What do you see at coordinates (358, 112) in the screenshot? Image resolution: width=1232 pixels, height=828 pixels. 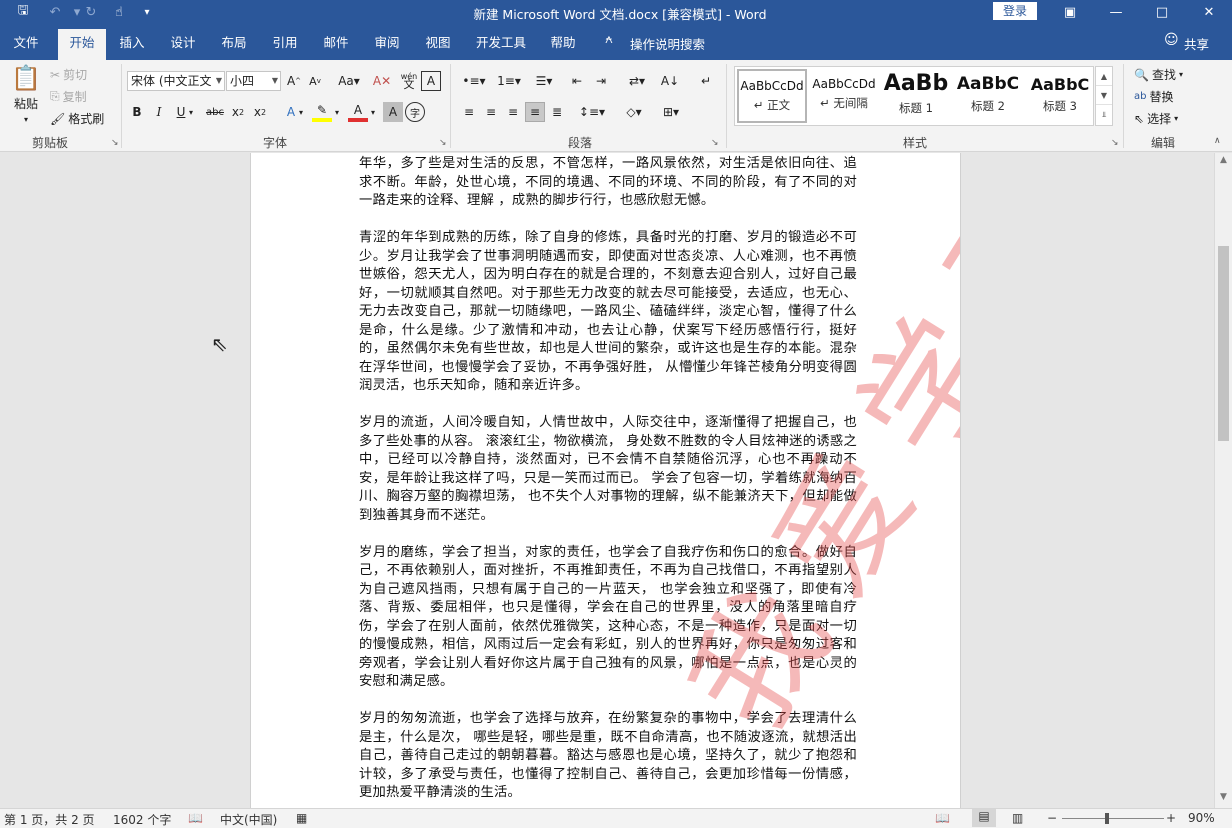 I see `font-color-icon: A` at bounding box center [358, 112].